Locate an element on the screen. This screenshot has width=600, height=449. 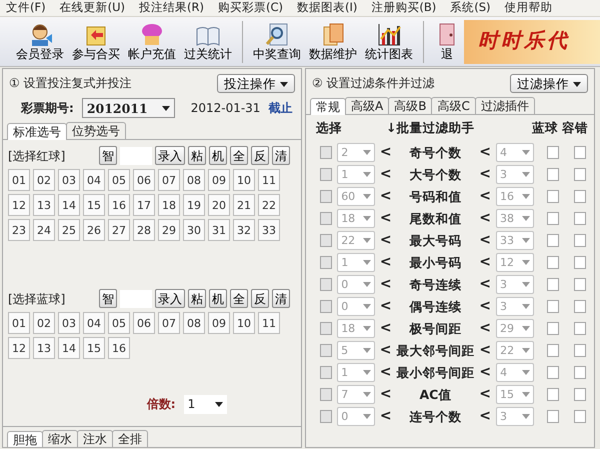
menu-item: 在线更新(U) is located at coordinates (92, 8).